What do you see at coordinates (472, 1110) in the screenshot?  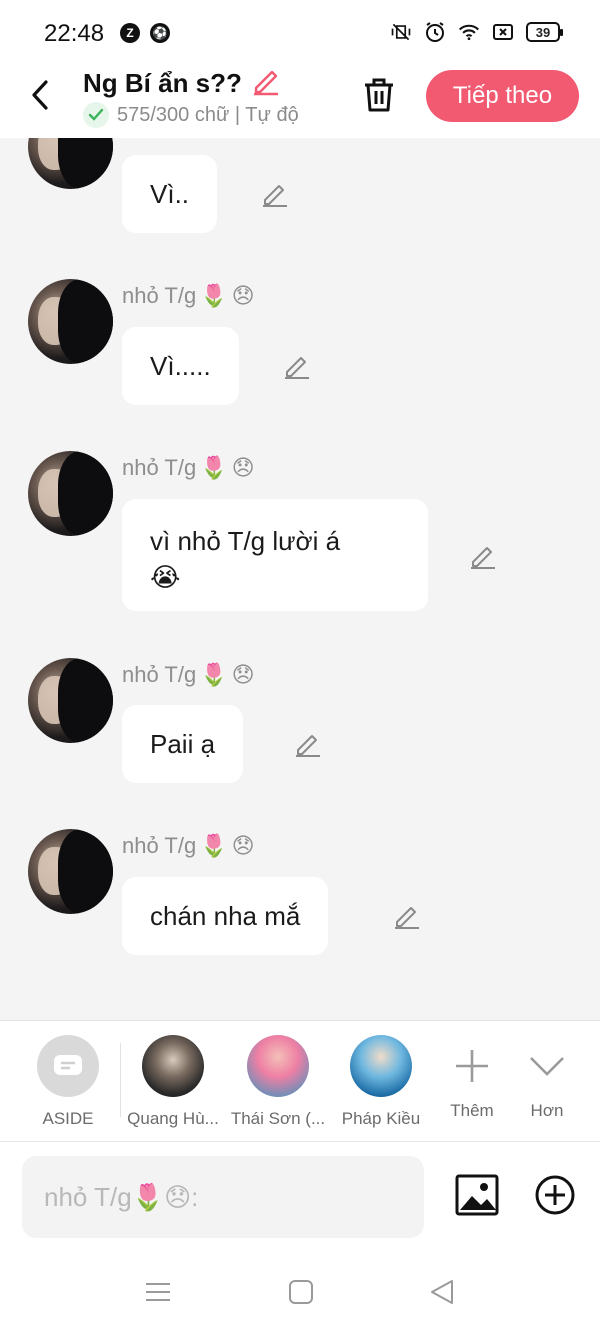 I see `add-character-label: Thêm` at bounding box center [472, 1110].